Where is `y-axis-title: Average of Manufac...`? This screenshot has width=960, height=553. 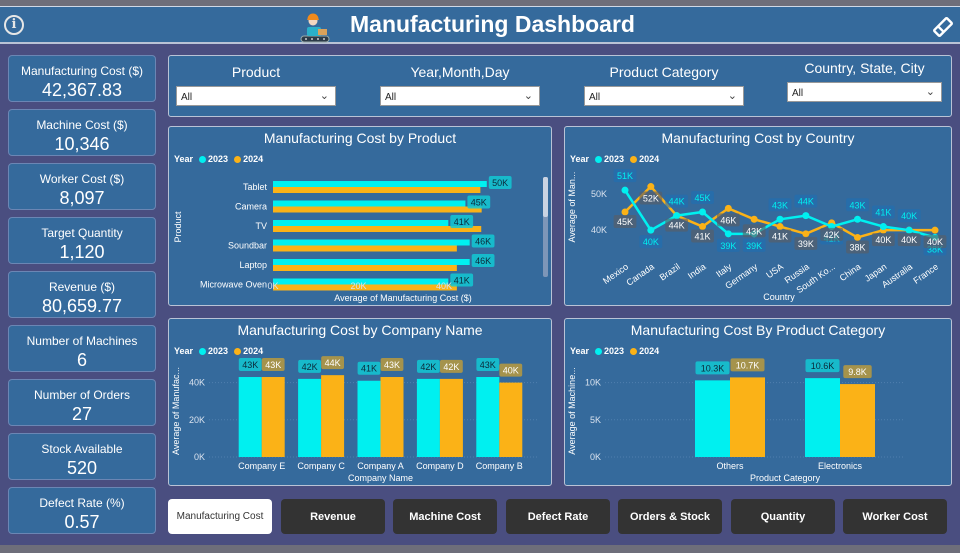
y-axis-title: Average of Manufac... is located at coordinates (176, 411).